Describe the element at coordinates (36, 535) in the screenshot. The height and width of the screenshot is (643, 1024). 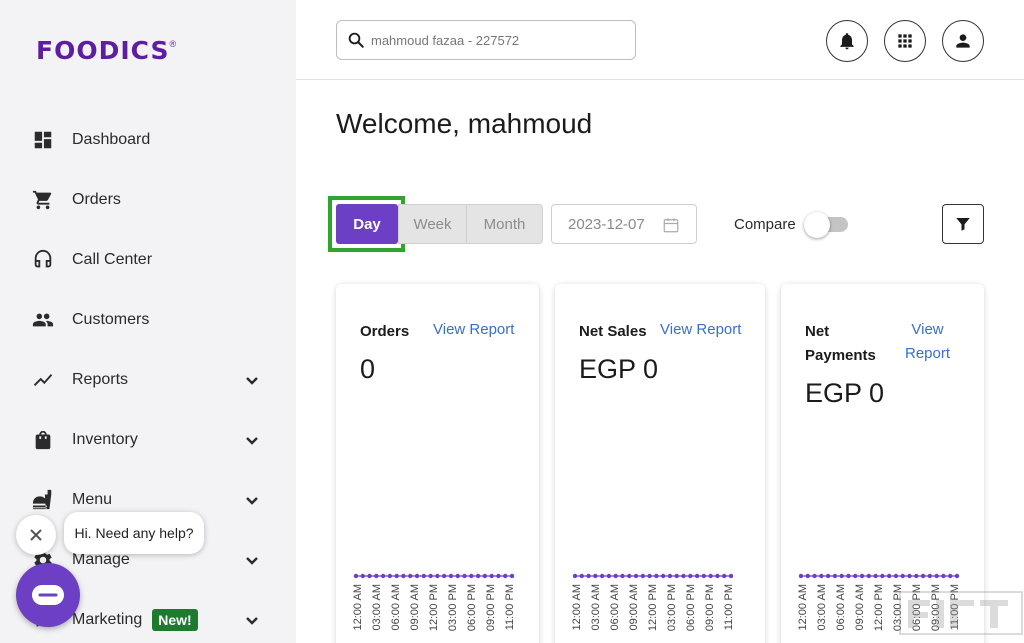
I see `chat-close-button` at that location.